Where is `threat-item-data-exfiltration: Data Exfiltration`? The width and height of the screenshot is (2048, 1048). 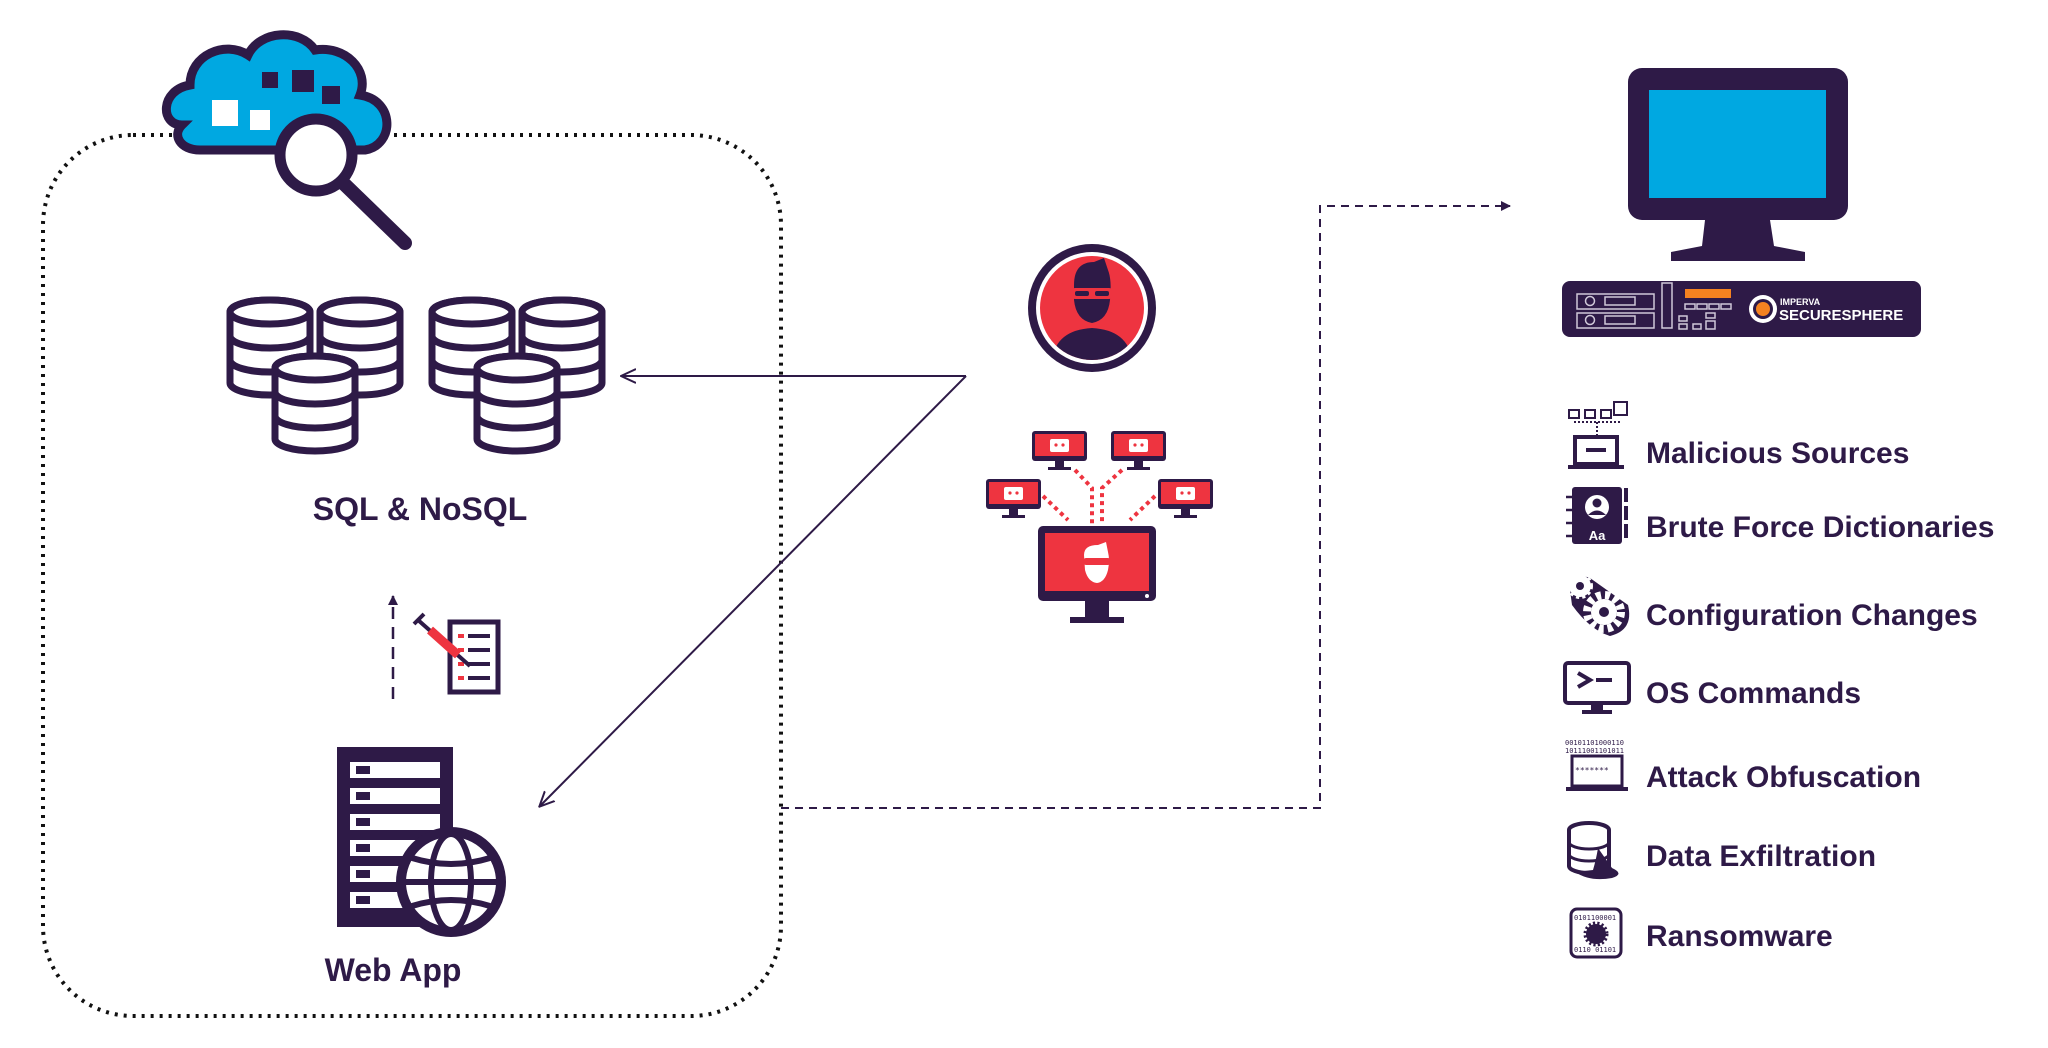 threat-item-data-exfiltration: Data Exfiltration is located at coordinates (1721, 850).